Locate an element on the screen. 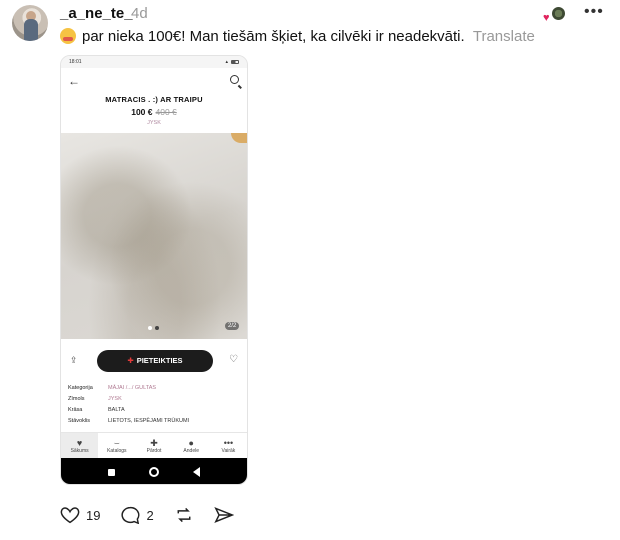 The width and height of the screenshot is (620, 540). comment-button: 2 is located at coordinates (137, 515).